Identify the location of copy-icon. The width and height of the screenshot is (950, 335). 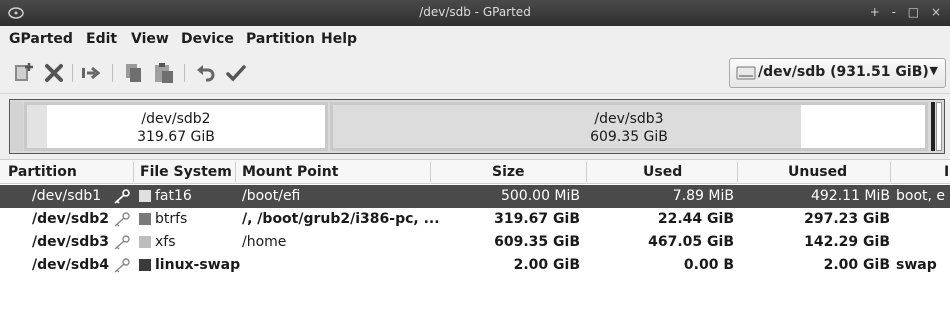
(134, 73).